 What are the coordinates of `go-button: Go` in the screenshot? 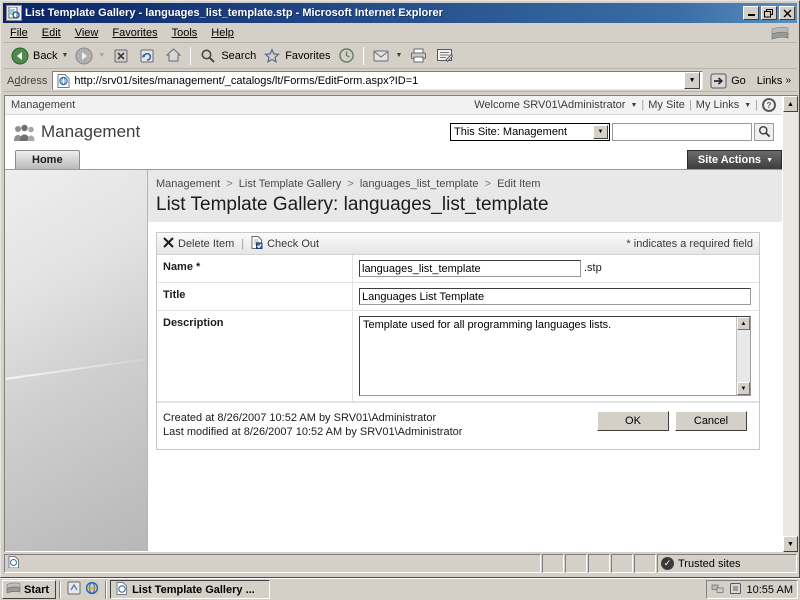 It's located at (728, 81).